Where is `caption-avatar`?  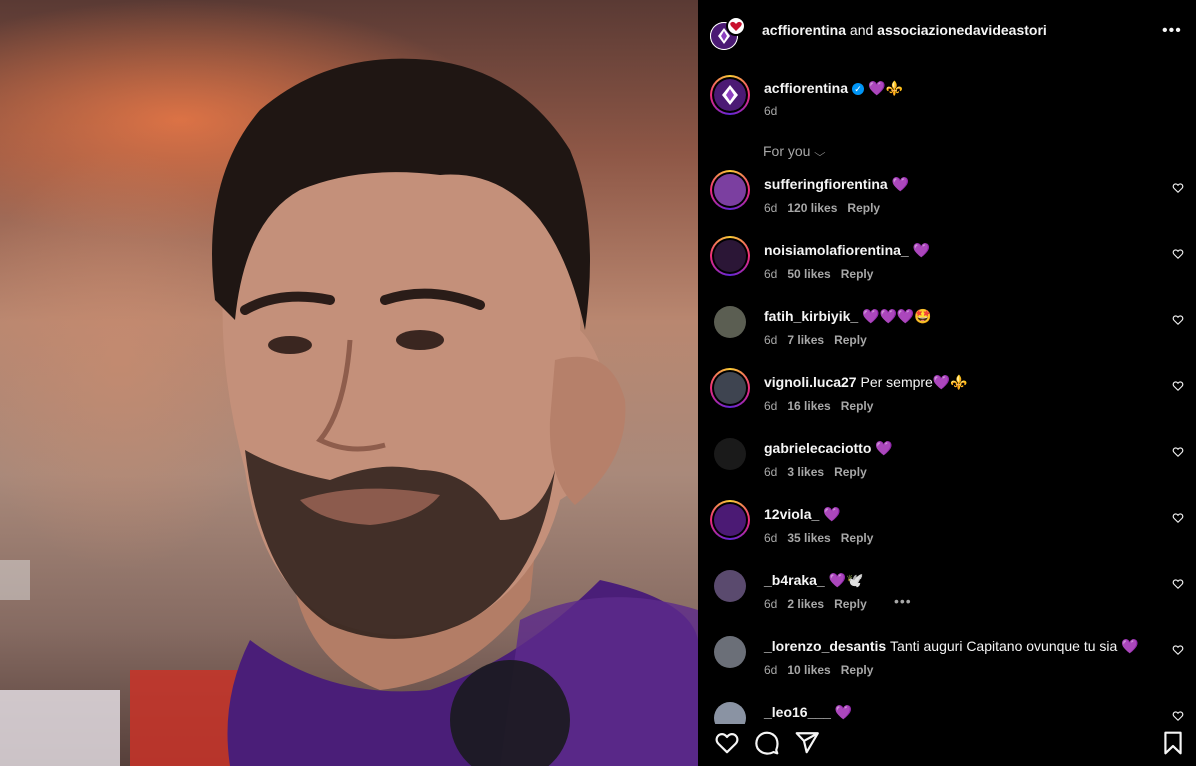
caption-avatar is located at coordinates (730, 95).